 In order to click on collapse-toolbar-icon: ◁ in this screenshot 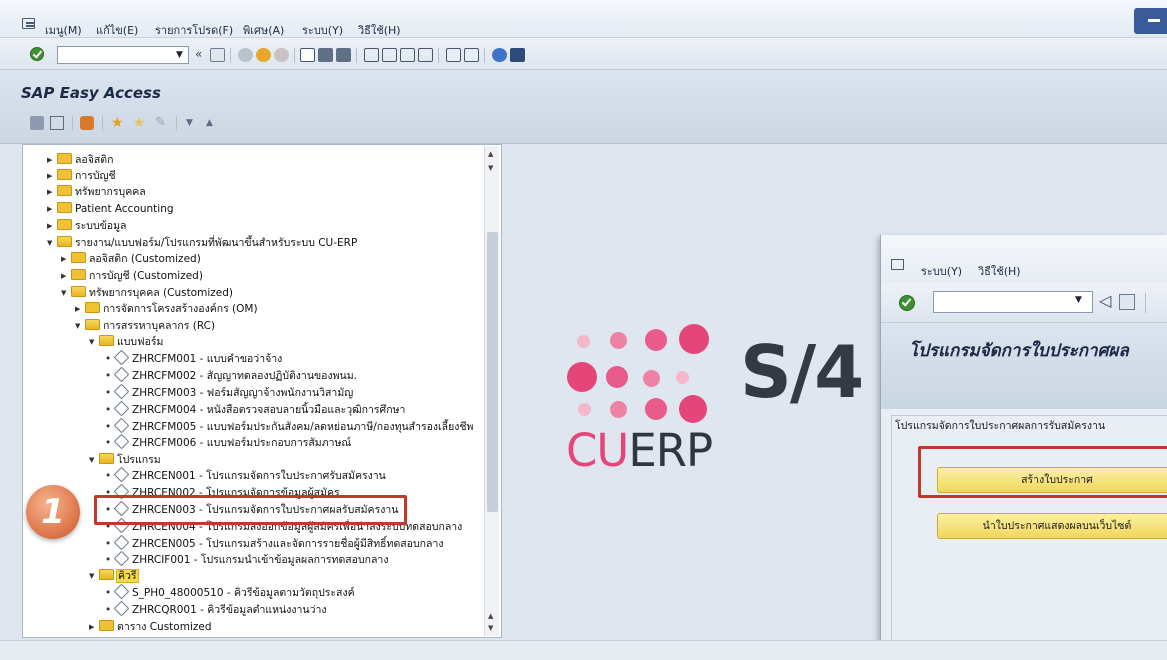, I will do `click(1105, 300)`.